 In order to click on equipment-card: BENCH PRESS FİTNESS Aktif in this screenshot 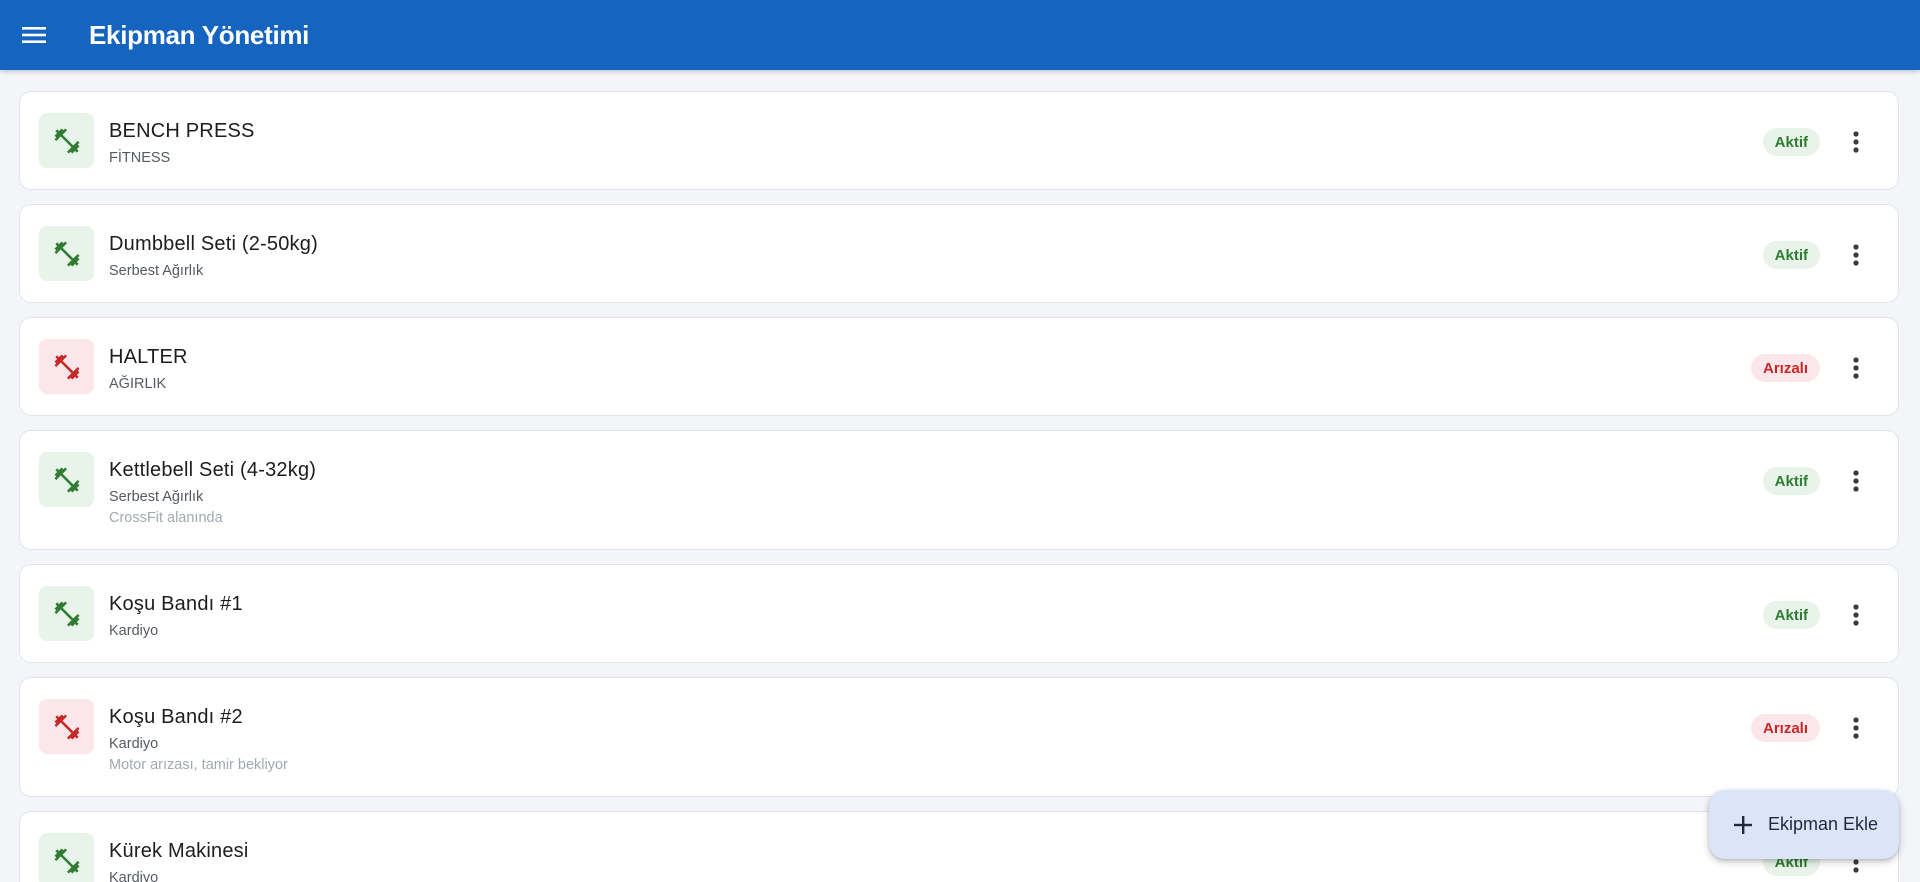, I will do `click(959, 140)`.